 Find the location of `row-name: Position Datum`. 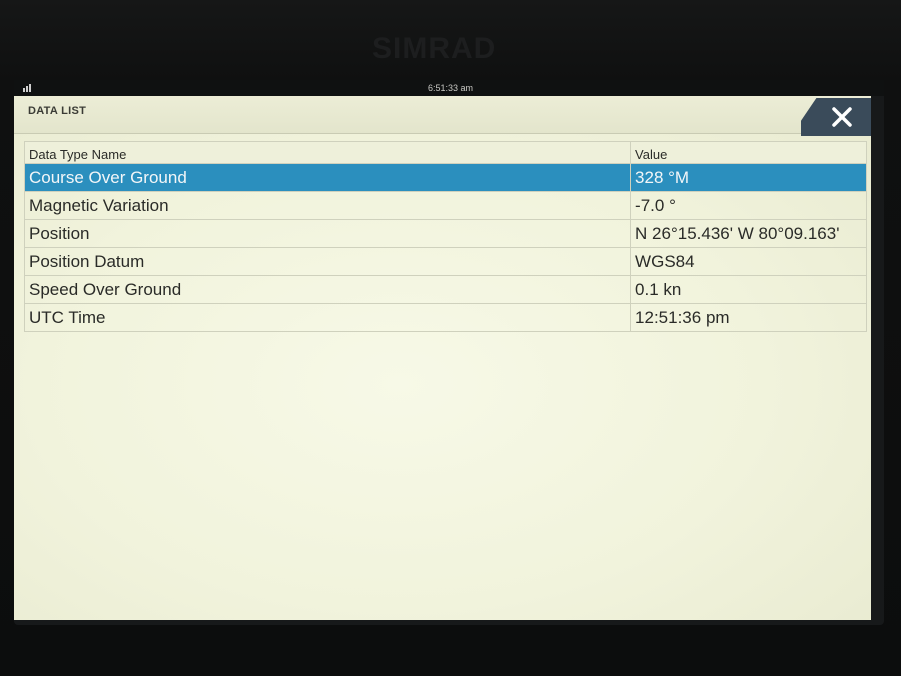

row-name: Position Datum is located at coordinates (327, 261).